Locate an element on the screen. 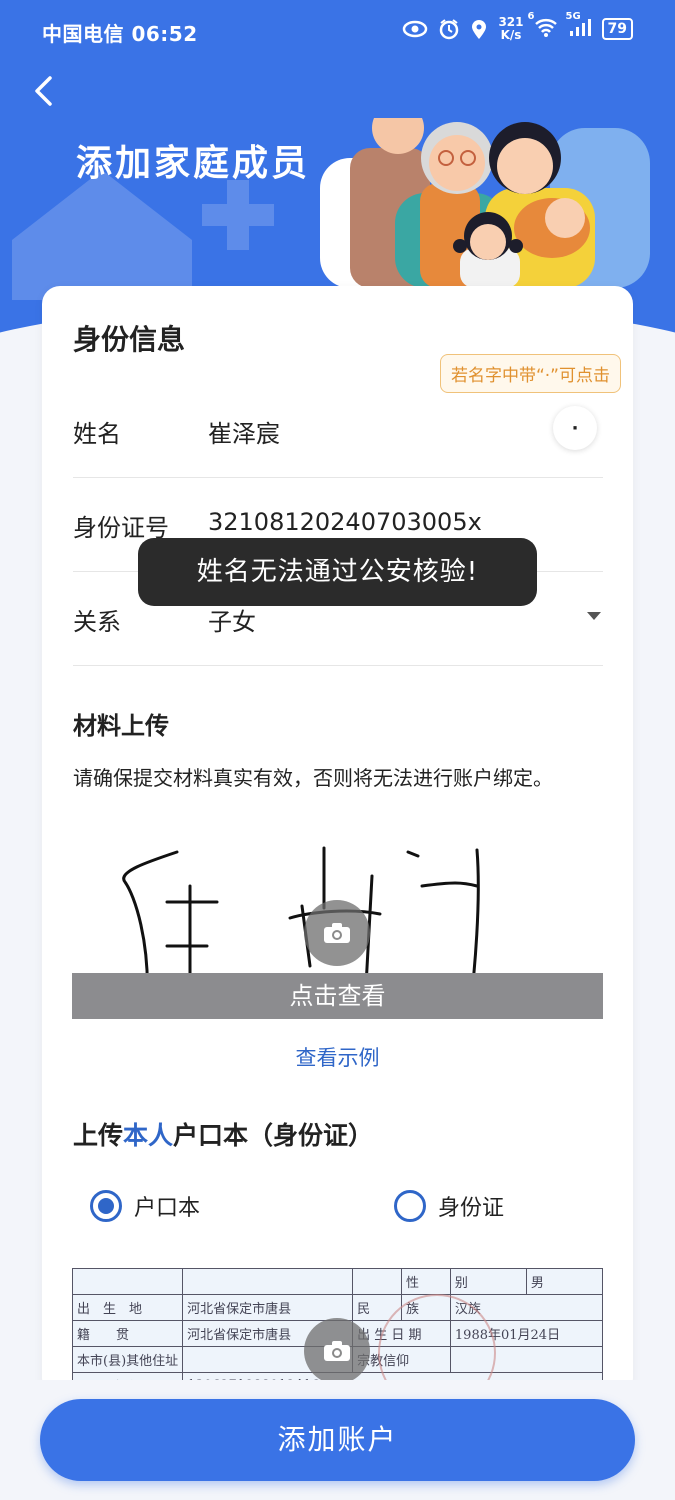 This screenshot has height=1500, width=675. radio-idcard-label: 身份证 is located at coordinates (471, 1208).